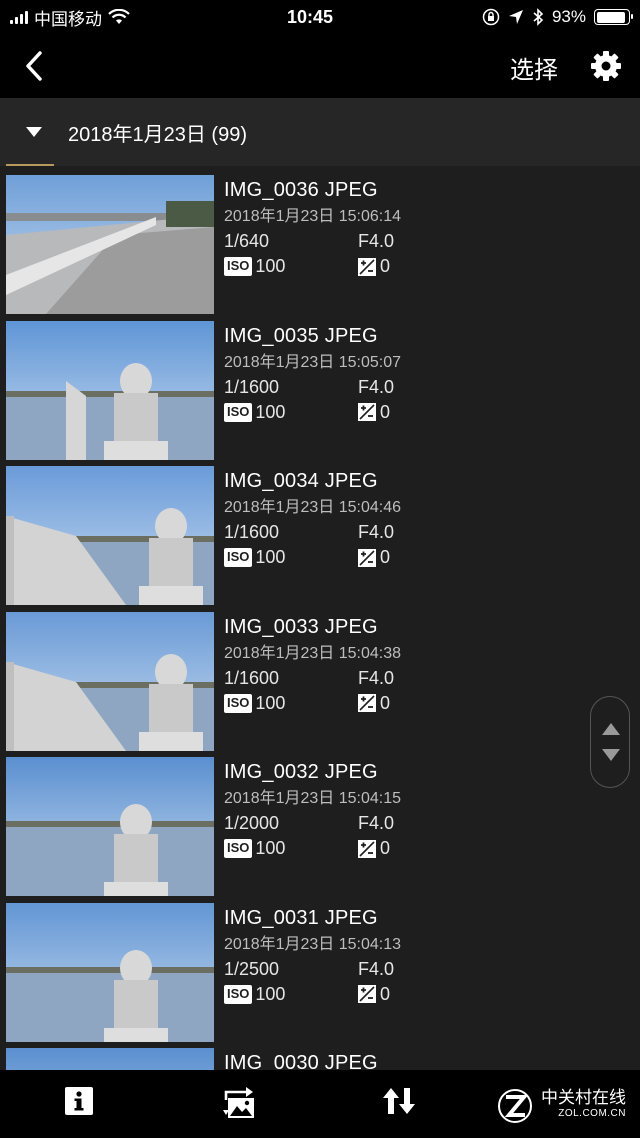 The image size is (640, 1138). I want to click on carrier-name: 中国移动, so click(68, 19).